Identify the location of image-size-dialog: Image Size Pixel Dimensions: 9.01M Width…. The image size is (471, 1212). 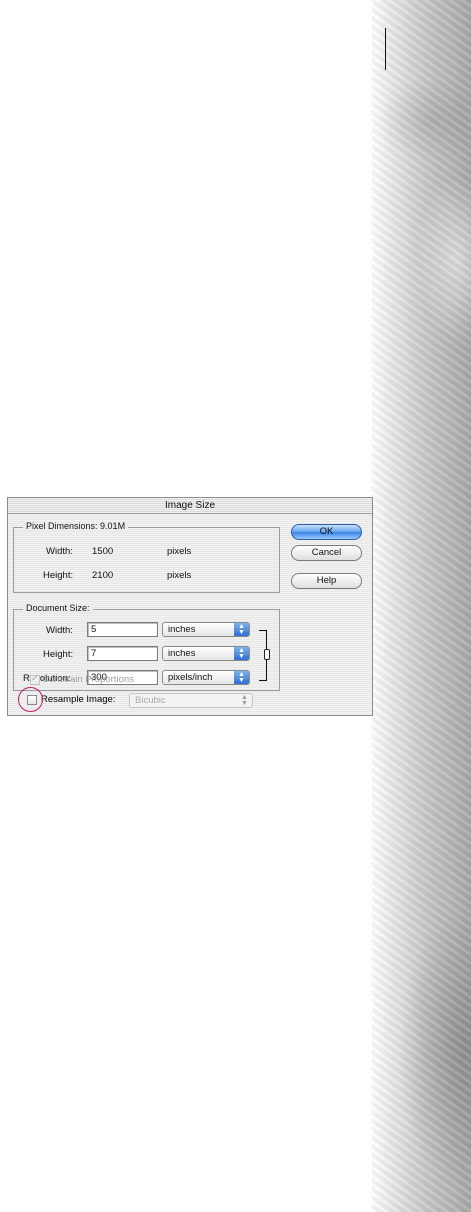
(190, 606).